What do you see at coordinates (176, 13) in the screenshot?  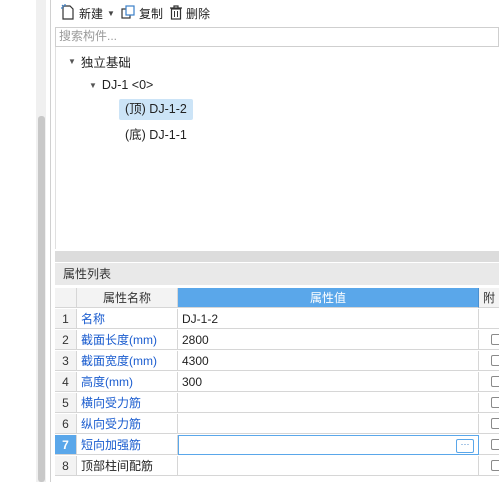 I see `trash-icon` at bounding box center [176, 13].